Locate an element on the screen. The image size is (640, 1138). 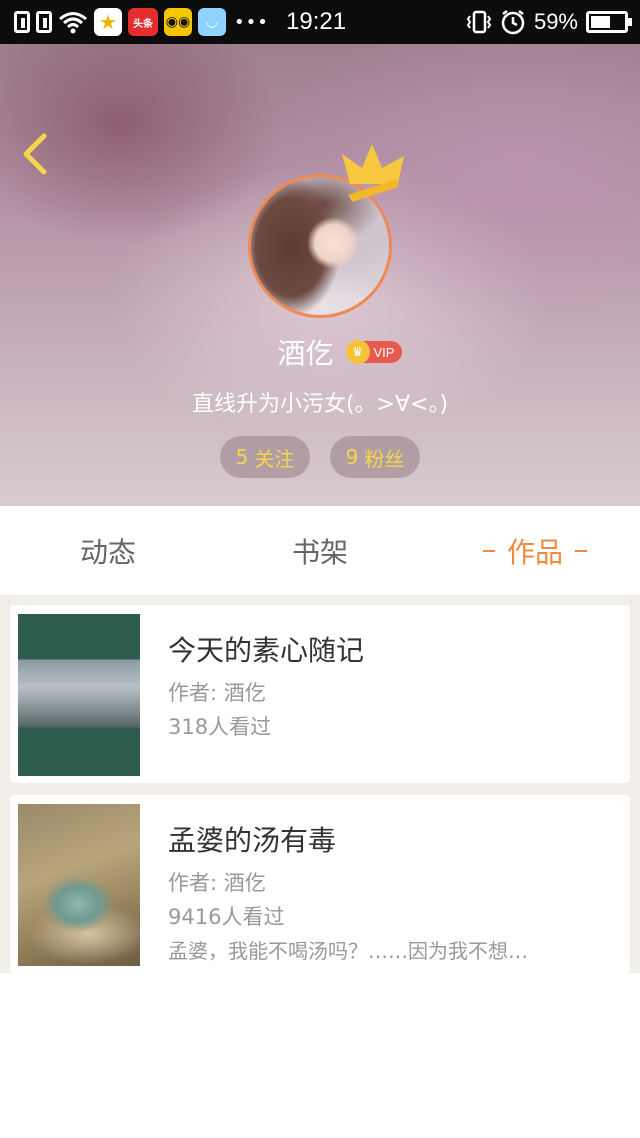
status-left: ★ 头条 ◉◉ ◡ ••• is located at coordinates (141, 22).